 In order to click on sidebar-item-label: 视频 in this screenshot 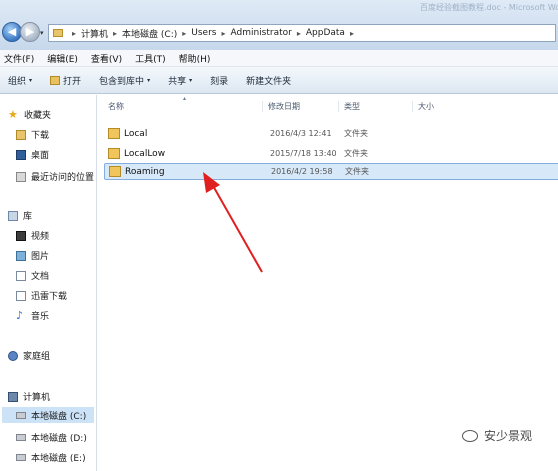, I will do `click(40, 237)`.